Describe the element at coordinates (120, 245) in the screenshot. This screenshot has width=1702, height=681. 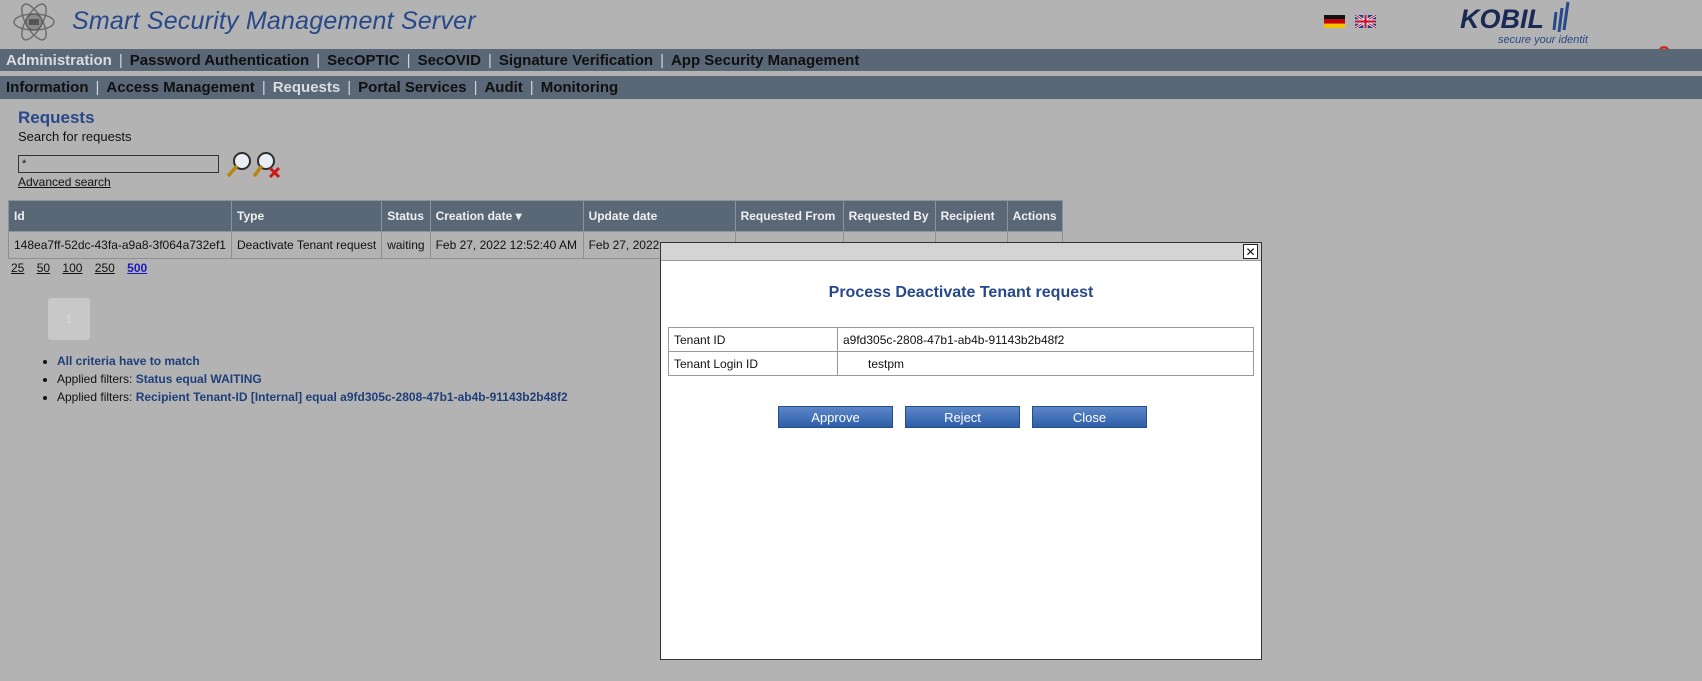
I see `cell-id: 148ea7ff-52dc-43fa-a9a8-3f064a732ef1` at that location.